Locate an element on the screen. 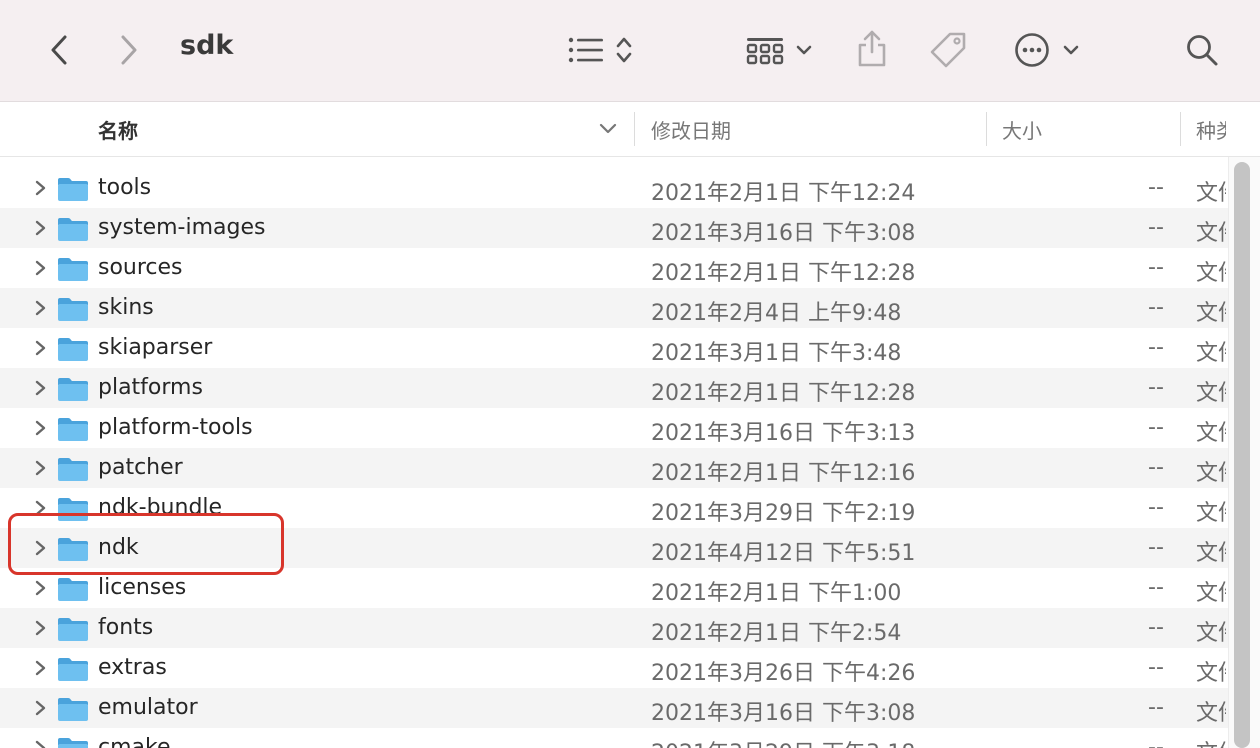 The width and height of the screenshot is (1260, 748). view-mode-button is located at coordinates (600, 50).